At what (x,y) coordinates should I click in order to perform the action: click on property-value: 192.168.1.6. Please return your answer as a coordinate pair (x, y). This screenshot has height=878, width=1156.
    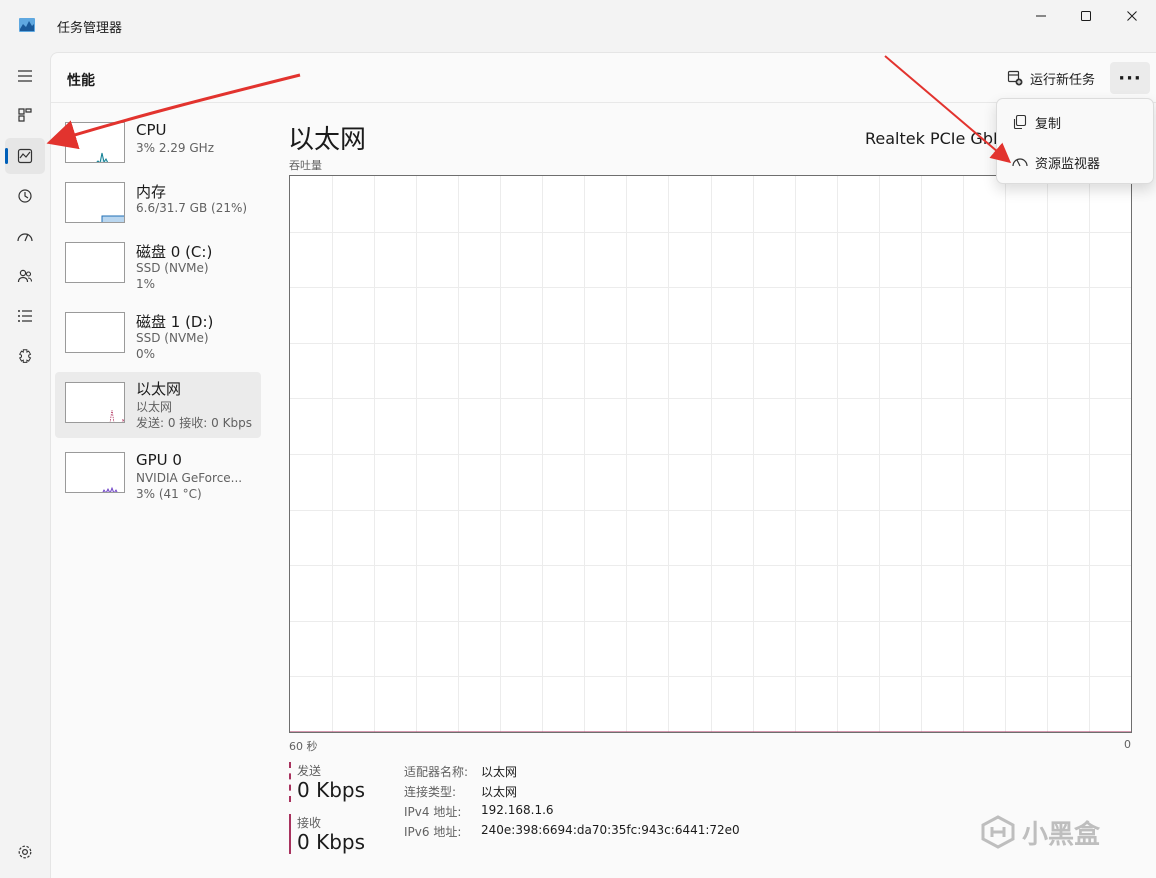
    Looking at the image, I should click on (517, 810).